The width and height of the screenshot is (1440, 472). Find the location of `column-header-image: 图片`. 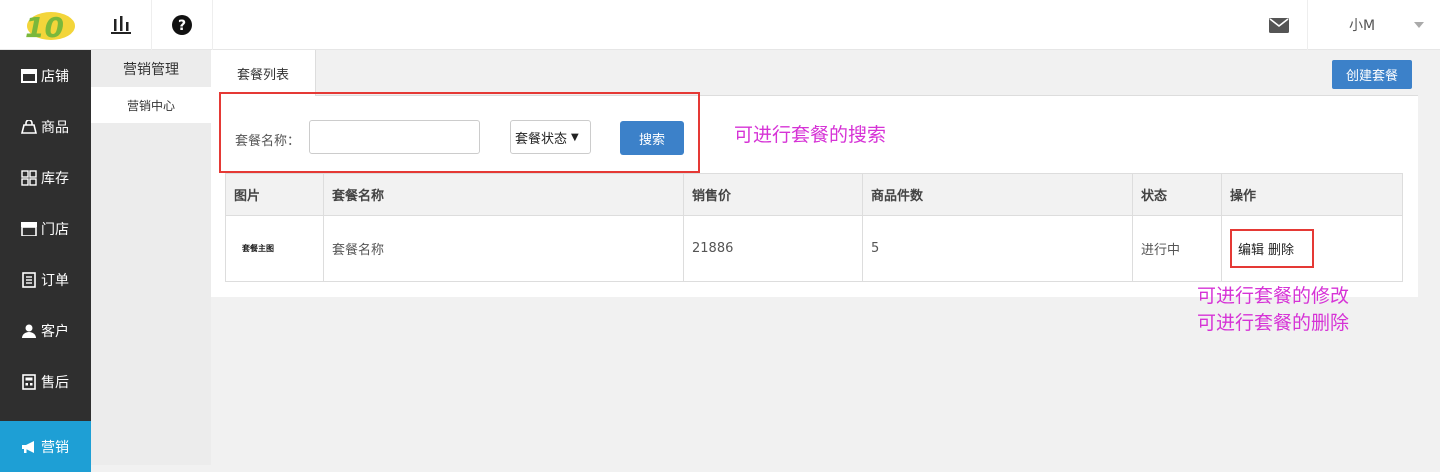

column-header-image: 图片 is located at coordinates (274, 194).